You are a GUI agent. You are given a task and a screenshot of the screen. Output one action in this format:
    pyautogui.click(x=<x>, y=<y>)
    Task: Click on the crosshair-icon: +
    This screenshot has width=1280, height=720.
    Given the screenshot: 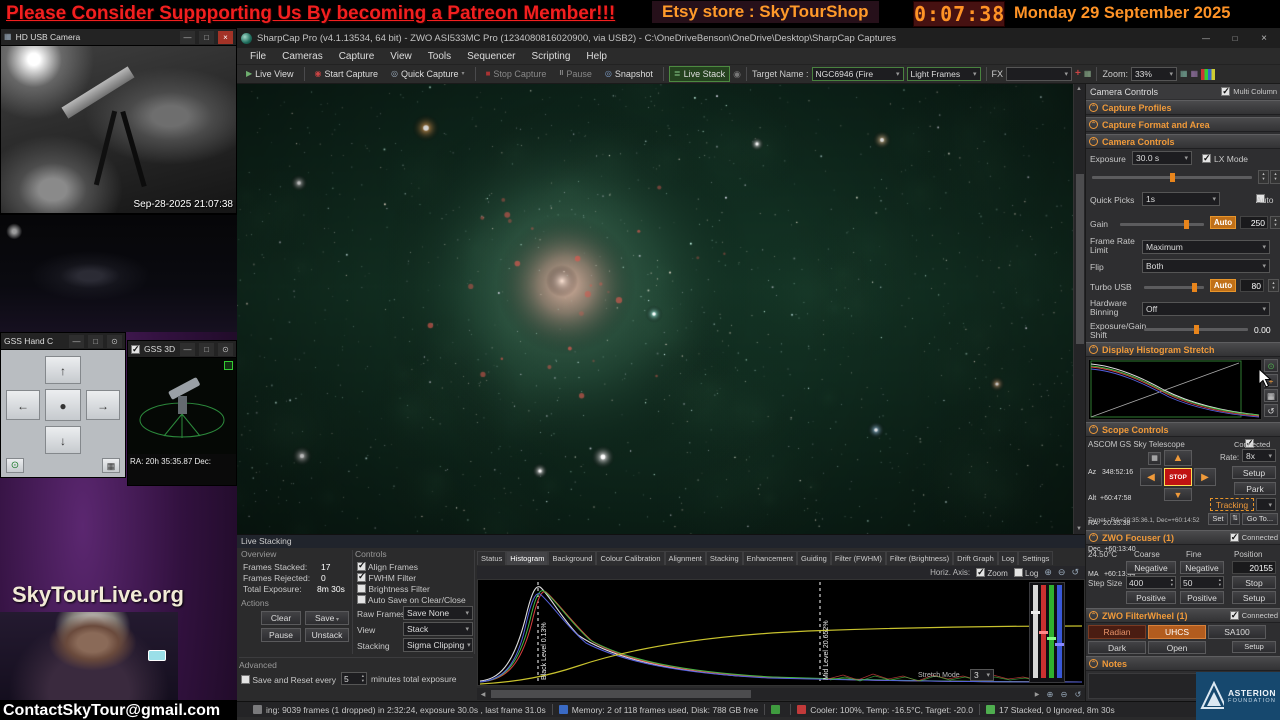 What is the action you would take?
    pyautogui.click(x=1078, y=74)
    